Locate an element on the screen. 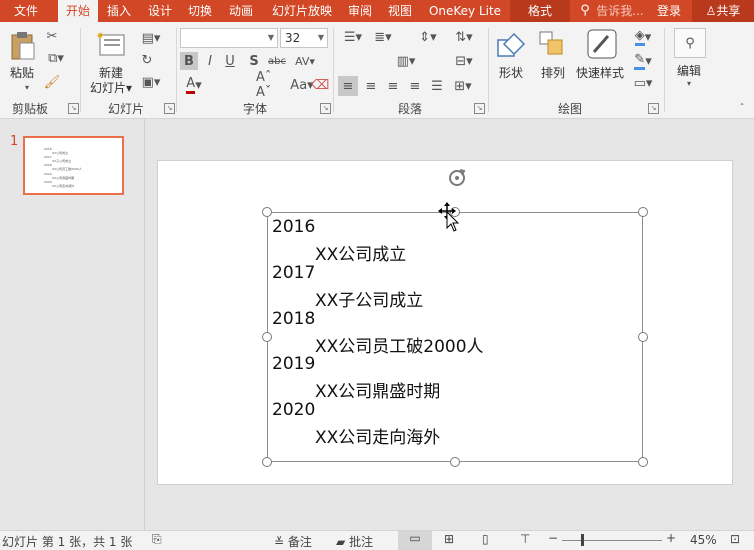 Image resolution: width=754 pixels, height=550 pixels. font-color-icon: A ▾ is located at coordinates (194, 85).